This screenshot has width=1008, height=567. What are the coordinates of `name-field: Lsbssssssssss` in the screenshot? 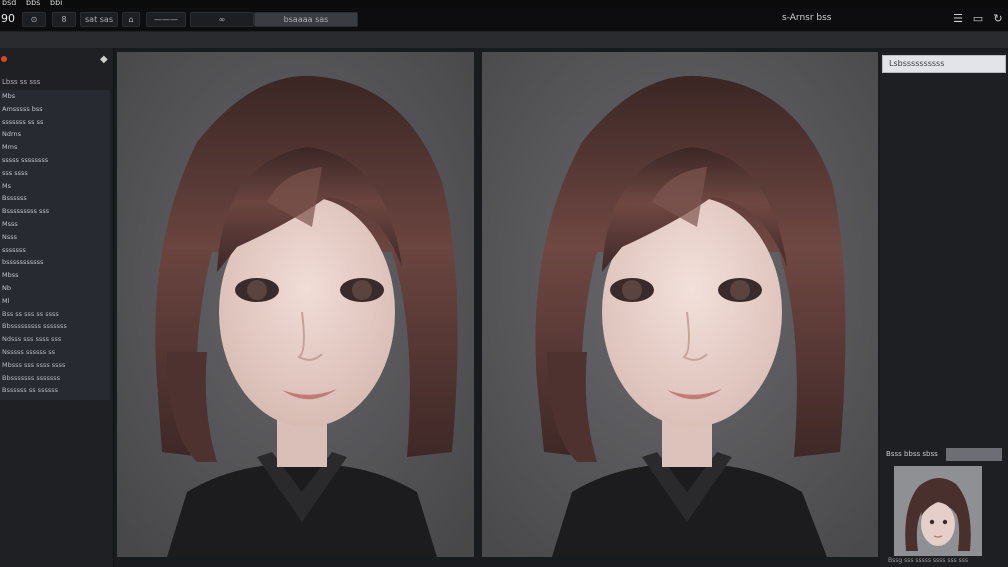 It's located at (944, 64).